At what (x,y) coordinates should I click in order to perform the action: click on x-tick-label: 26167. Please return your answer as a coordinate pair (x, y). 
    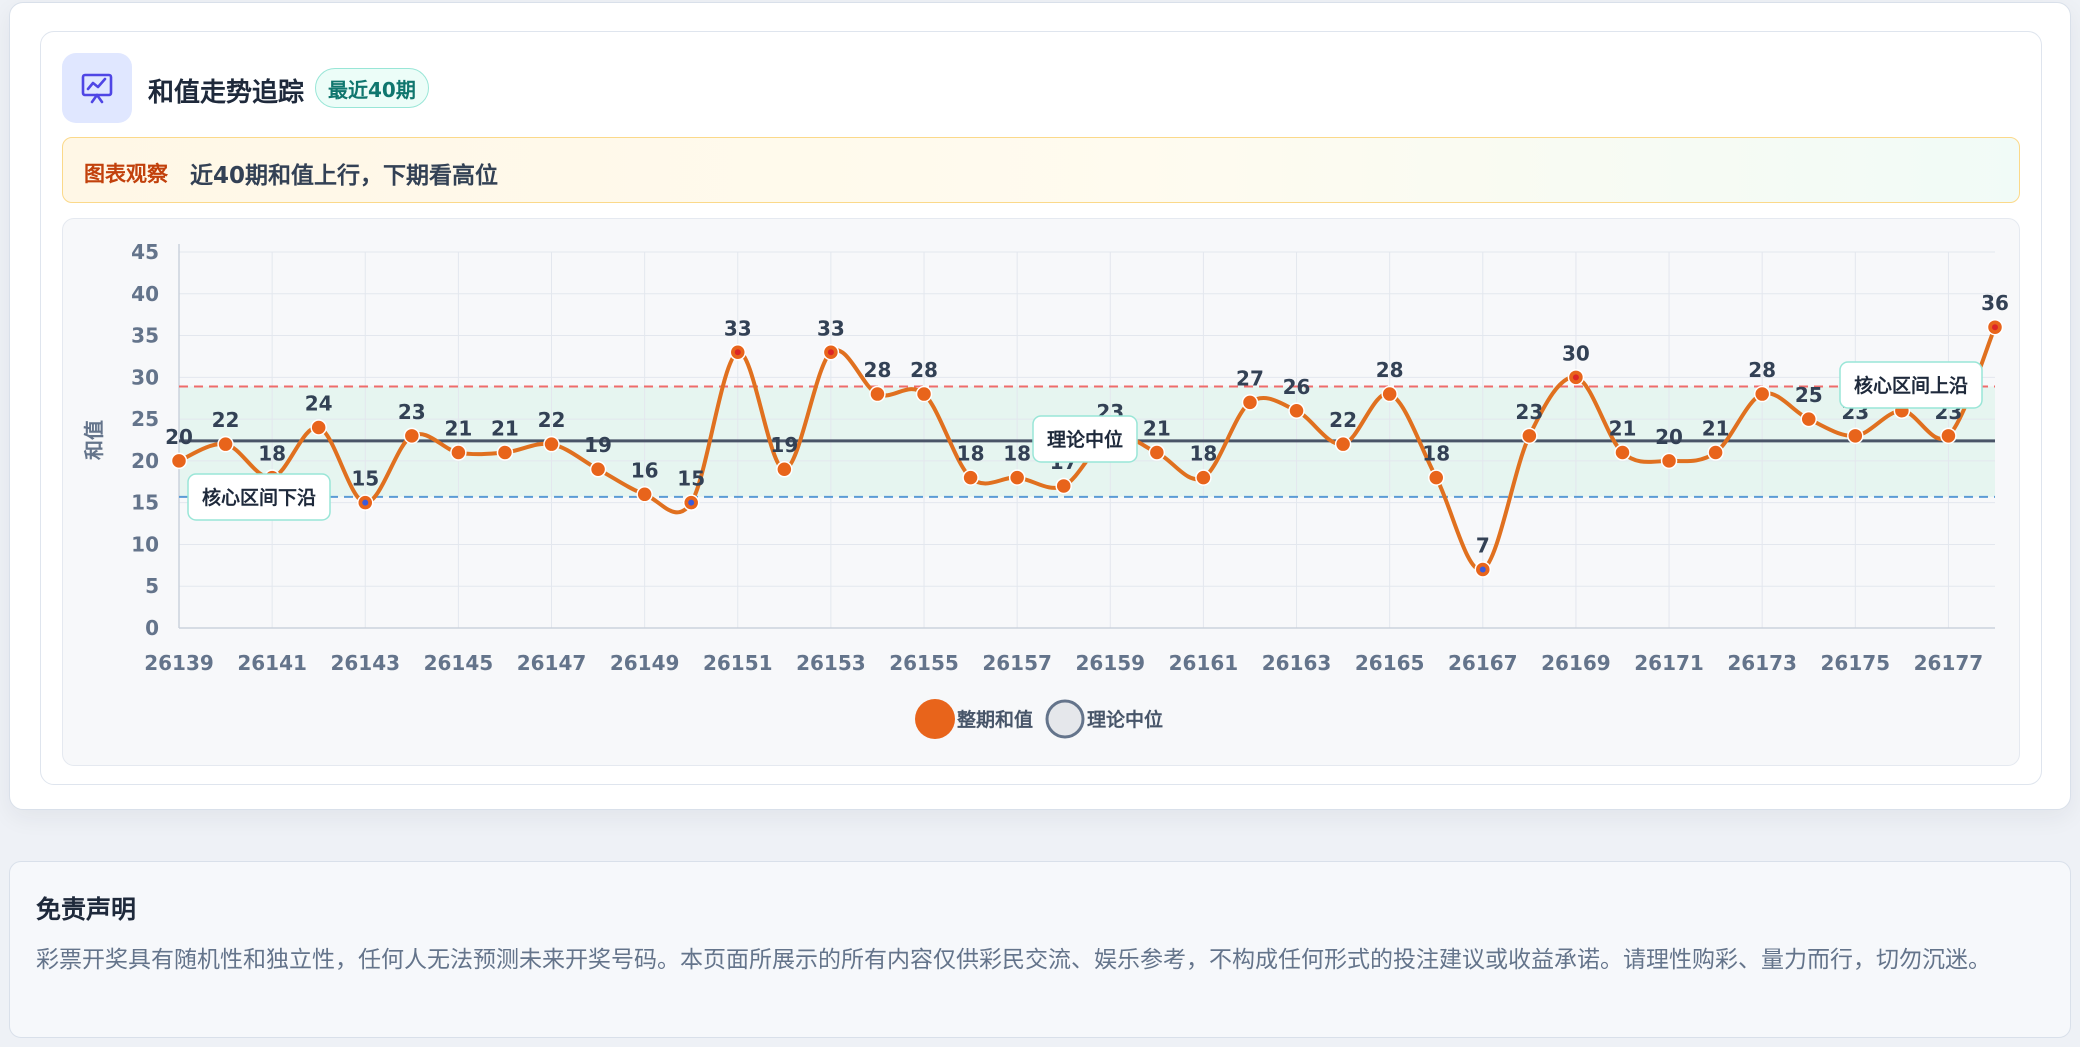
    Looking at the image, I should click on (1483, 663).